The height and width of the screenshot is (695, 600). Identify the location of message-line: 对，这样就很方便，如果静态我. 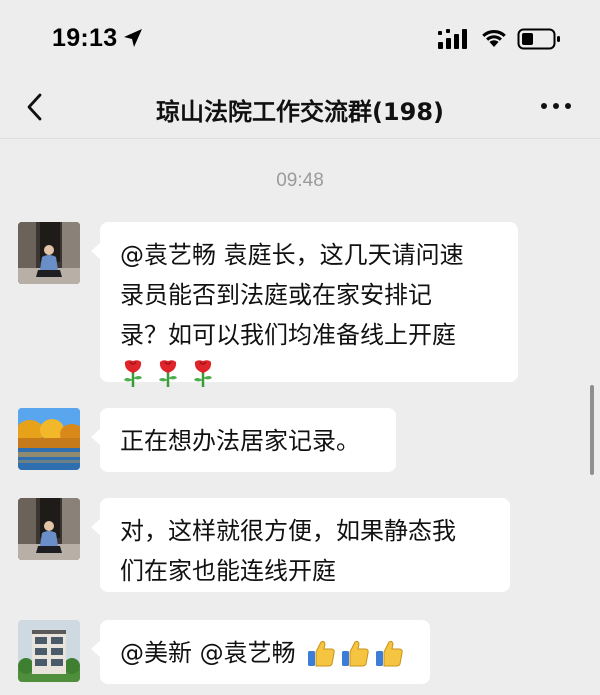
(288, 531).